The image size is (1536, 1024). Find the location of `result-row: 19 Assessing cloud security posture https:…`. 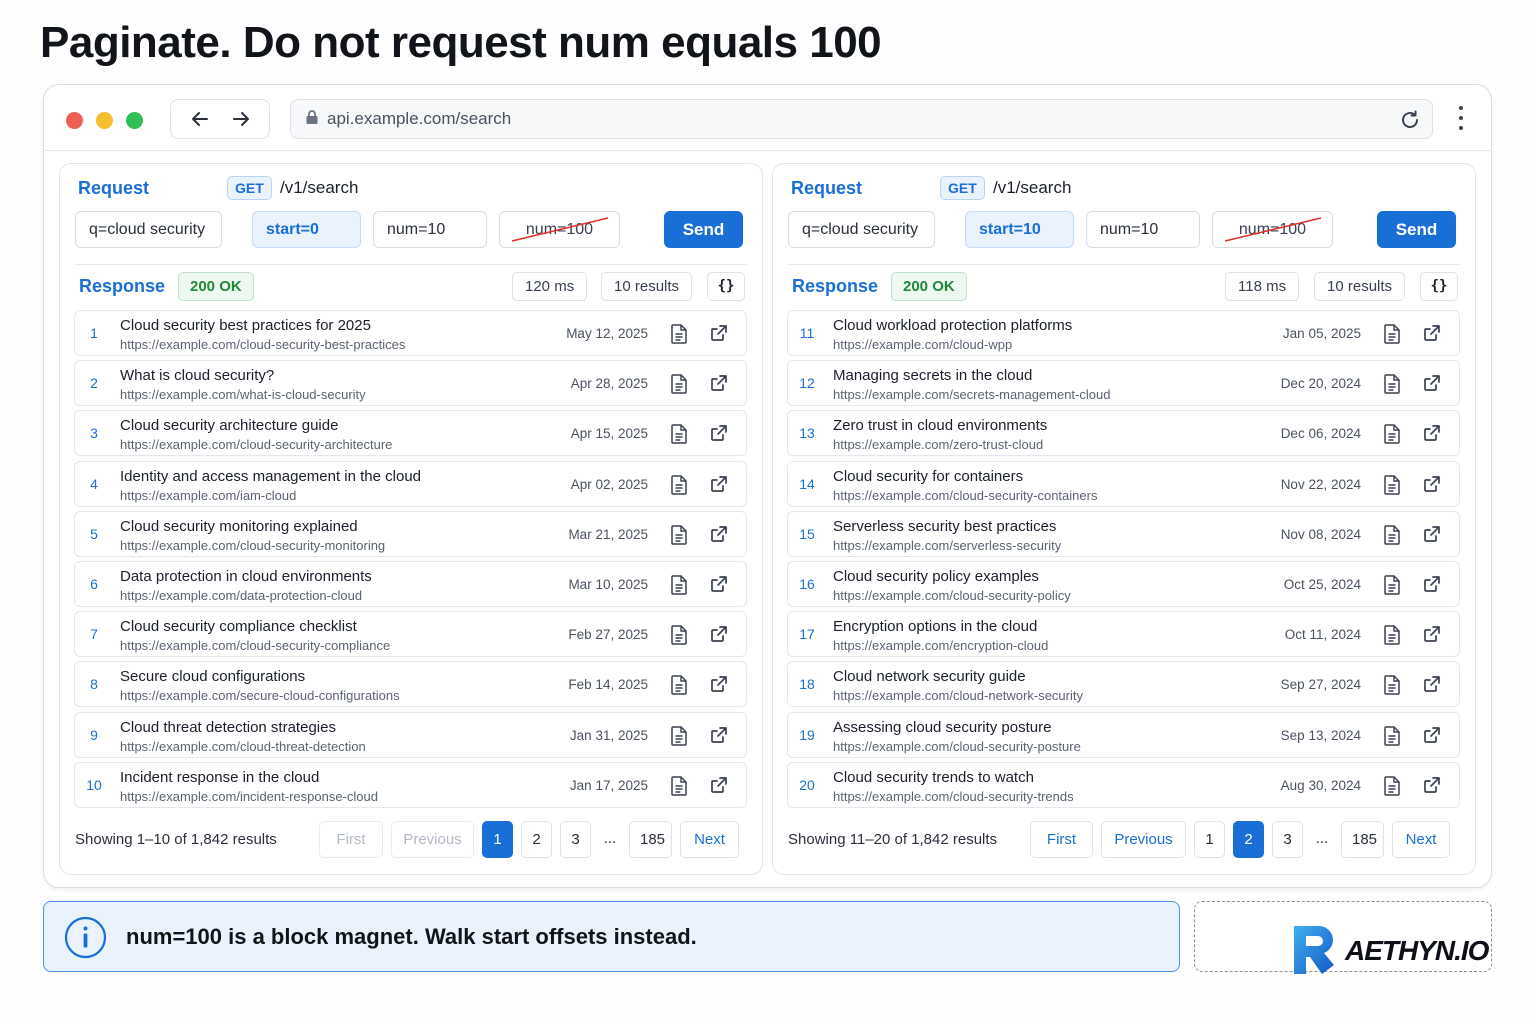

result-row: 19 Assessing cloud security posture https:… is located at coordinates (1123, 734).